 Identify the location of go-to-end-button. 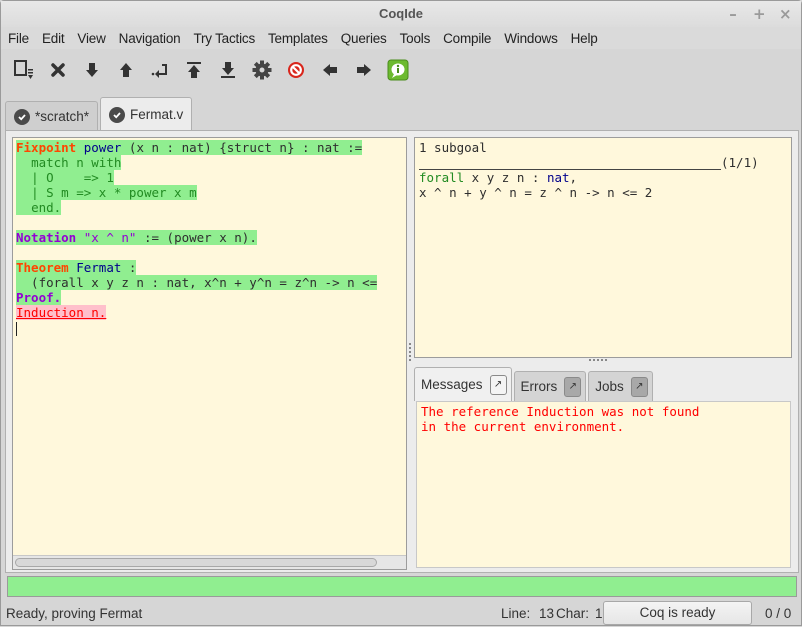
(228, 70).